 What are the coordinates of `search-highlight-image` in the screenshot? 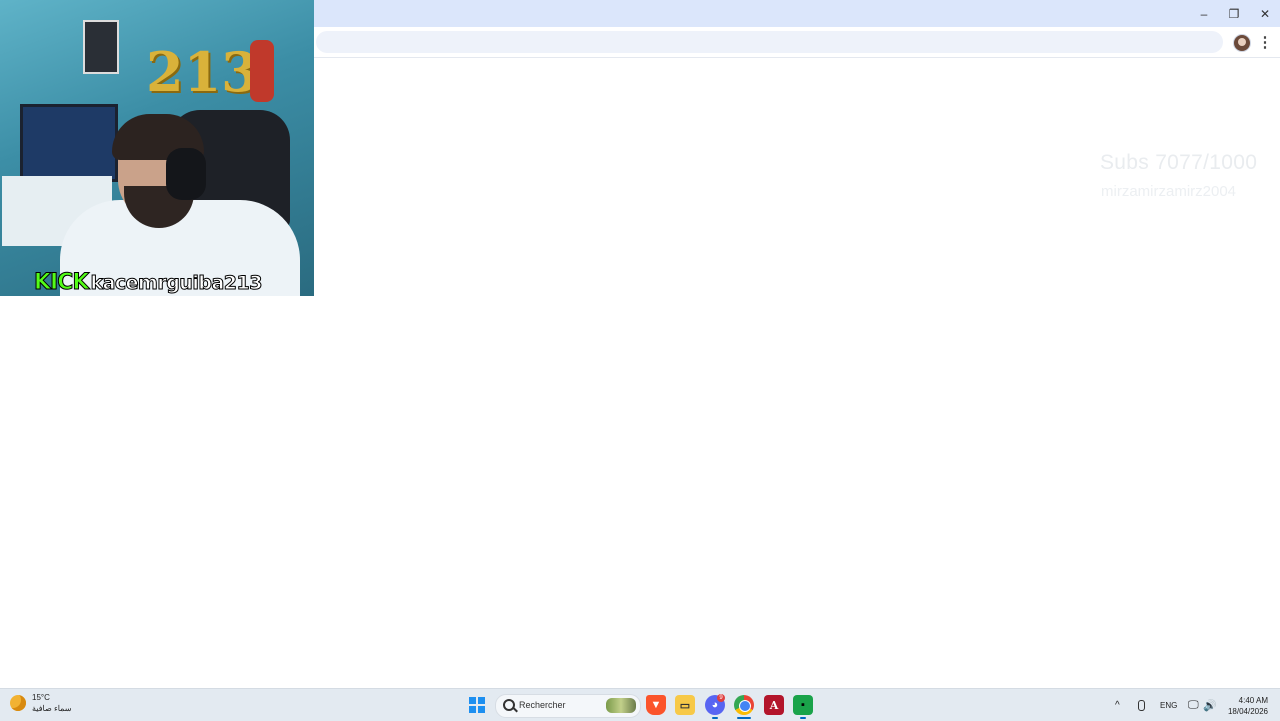 It's located at (621, 705).